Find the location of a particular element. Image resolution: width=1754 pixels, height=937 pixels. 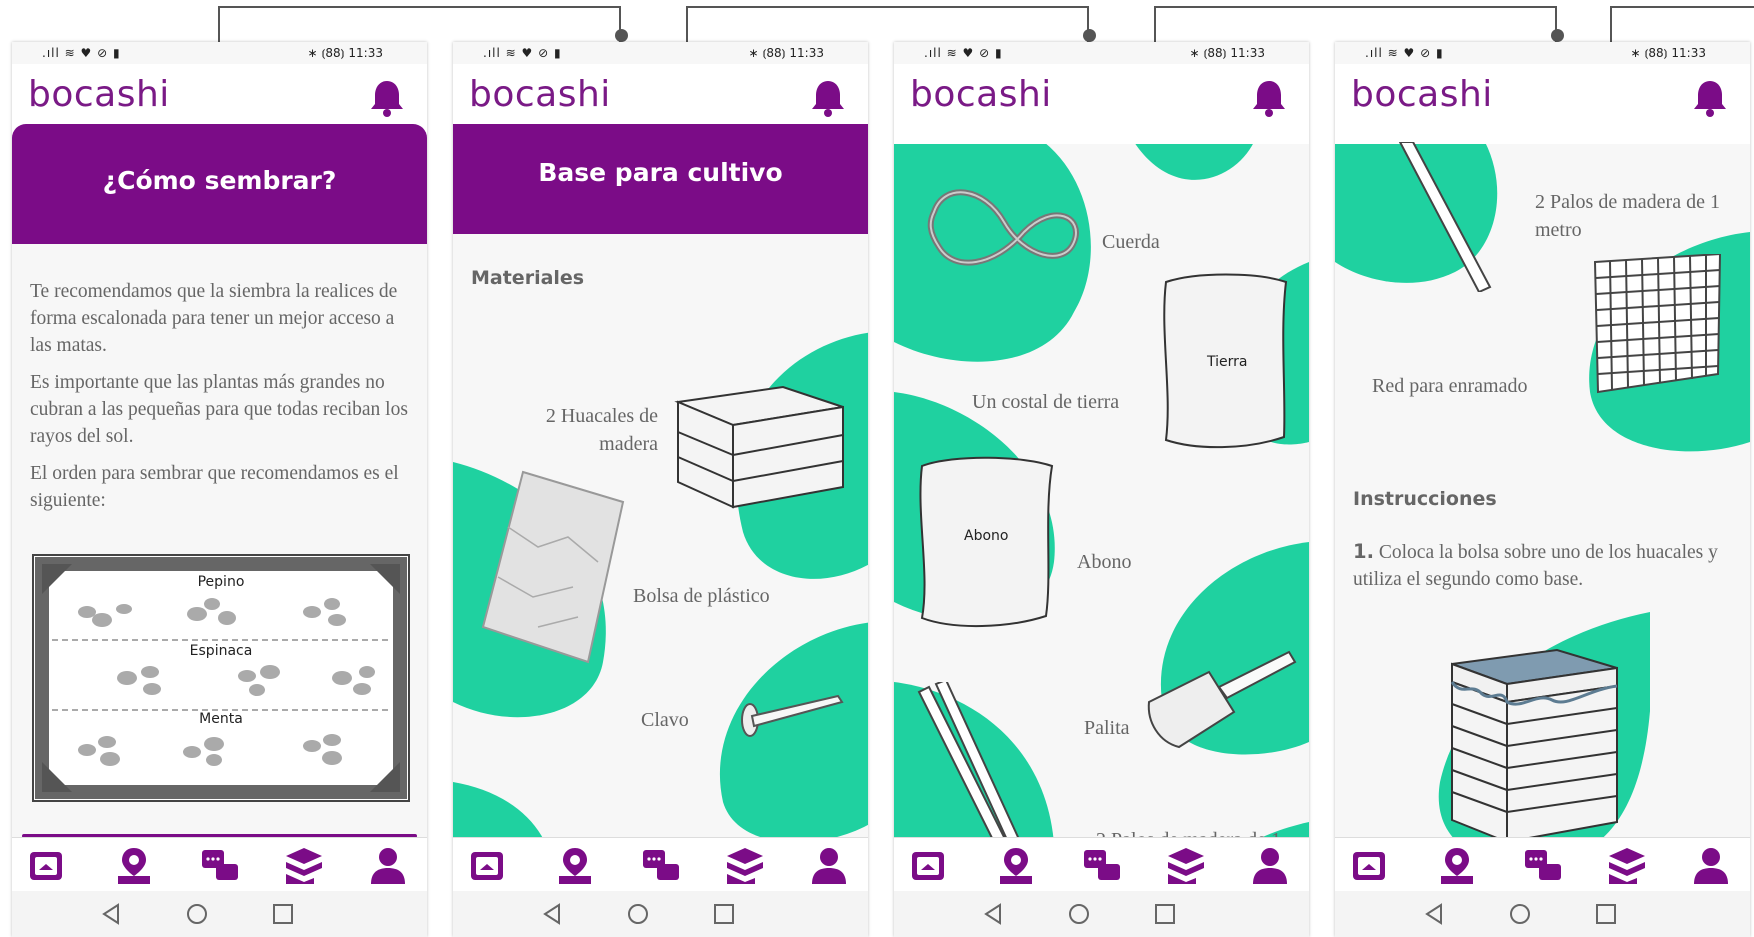

trowel-illustration is located at coordinates (1222, 699).